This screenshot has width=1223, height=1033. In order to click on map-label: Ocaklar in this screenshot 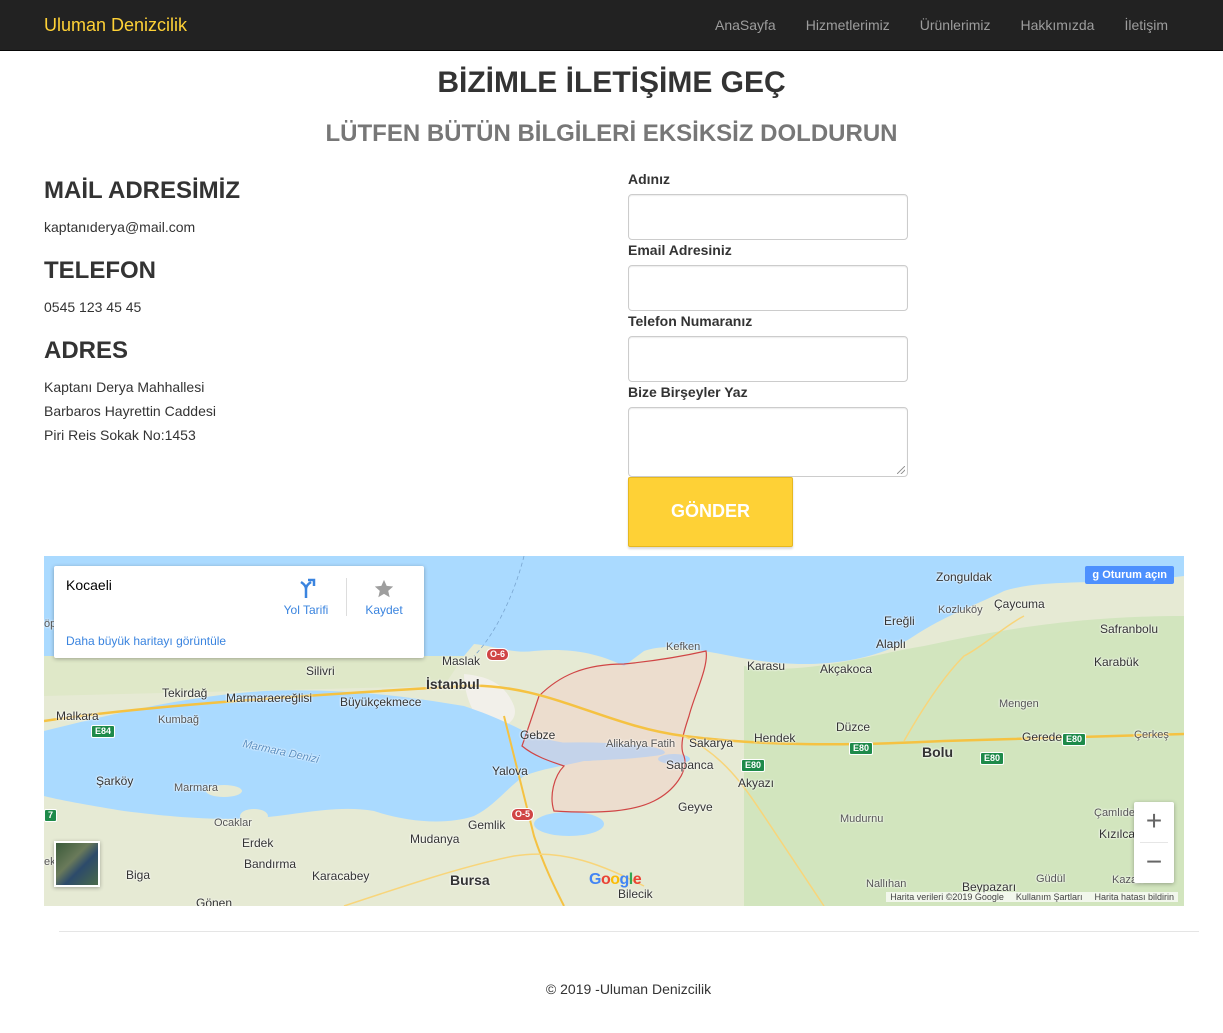, I will do `click(233, 823)`.